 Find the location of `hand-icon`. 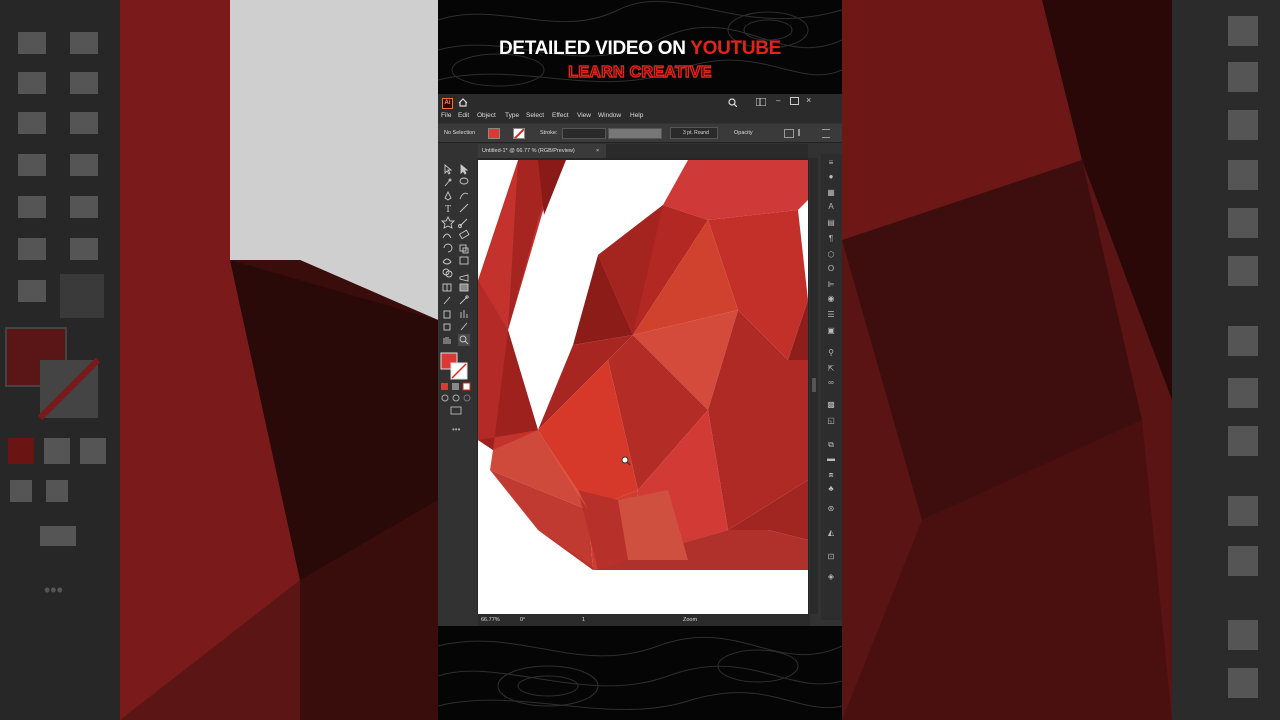

hand-icon is located at coordinates (447, 340).